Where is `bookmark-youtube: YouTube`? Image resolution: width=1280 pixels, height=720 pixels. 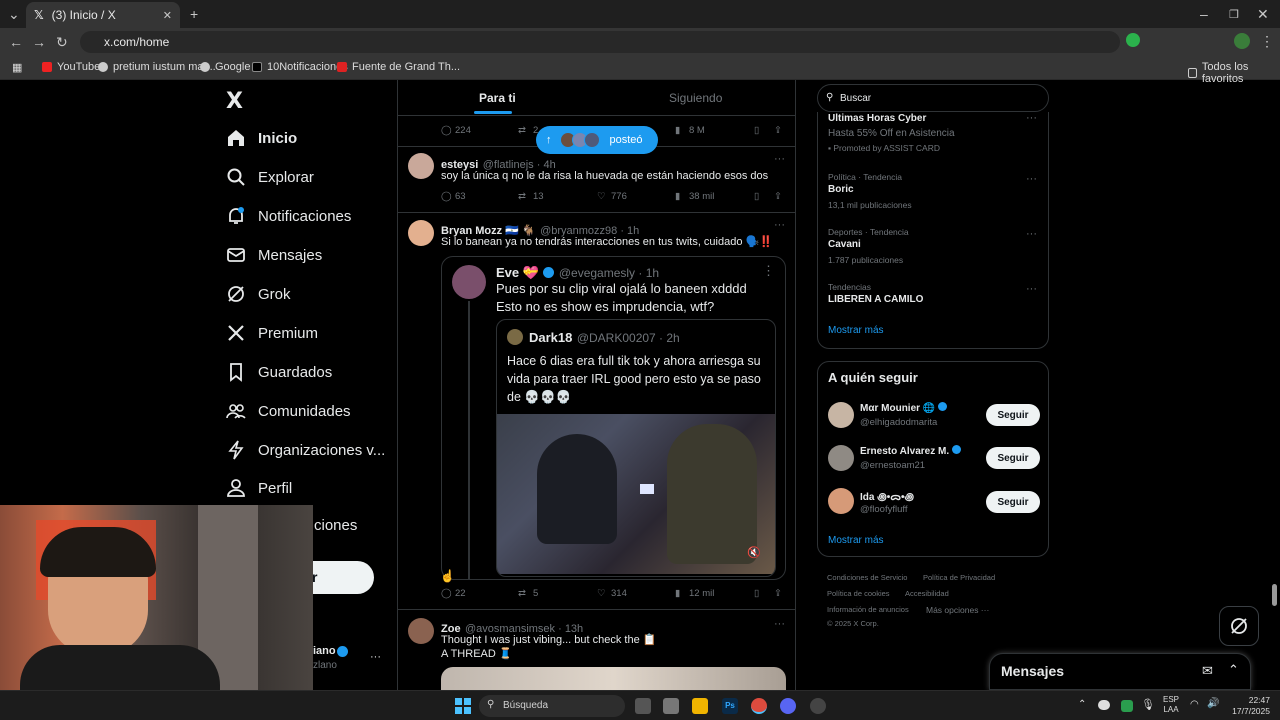
bookmark-youtube: YouTube is located at coordinates (71, 67).